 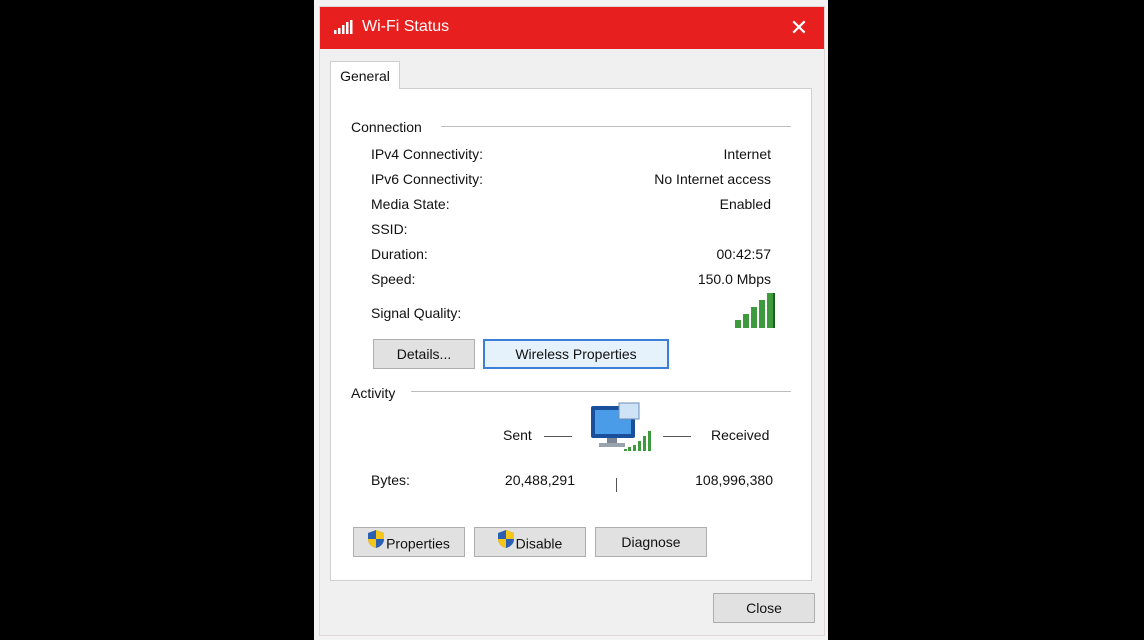 I want to click on sent-label: Sent, so click(x=517, y=435).